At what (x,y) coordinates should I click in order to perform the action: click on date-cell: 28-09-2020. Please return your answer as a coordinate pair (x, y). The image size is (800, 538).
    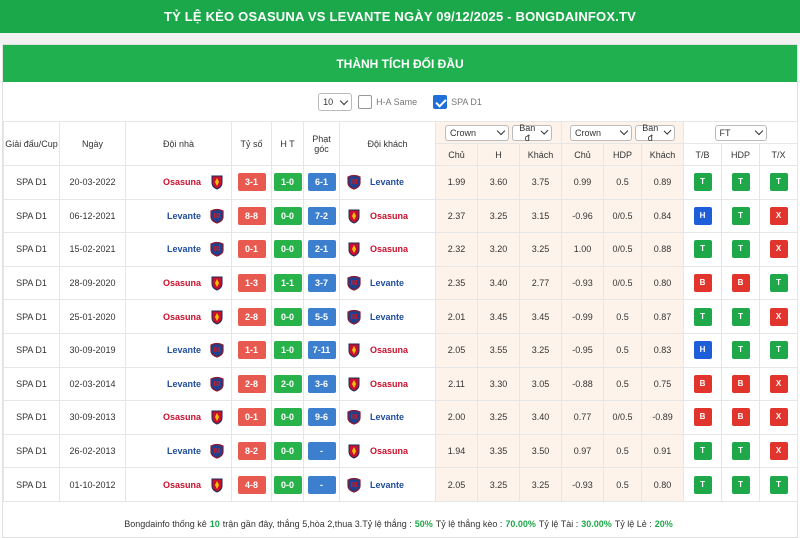
    Looking at the image, I should click on (92, 283).